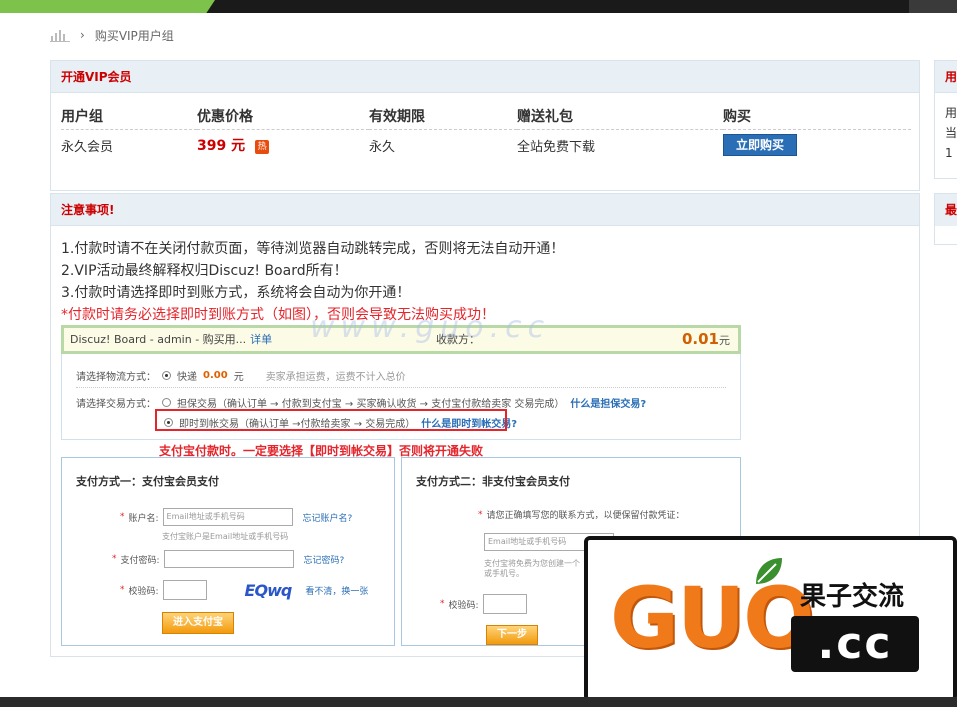  What do you see at coordinates (337, 591) in the screenshot?
I see `refresh-captcha-link: 看不清，换一张` at bounding box center [337, 591].